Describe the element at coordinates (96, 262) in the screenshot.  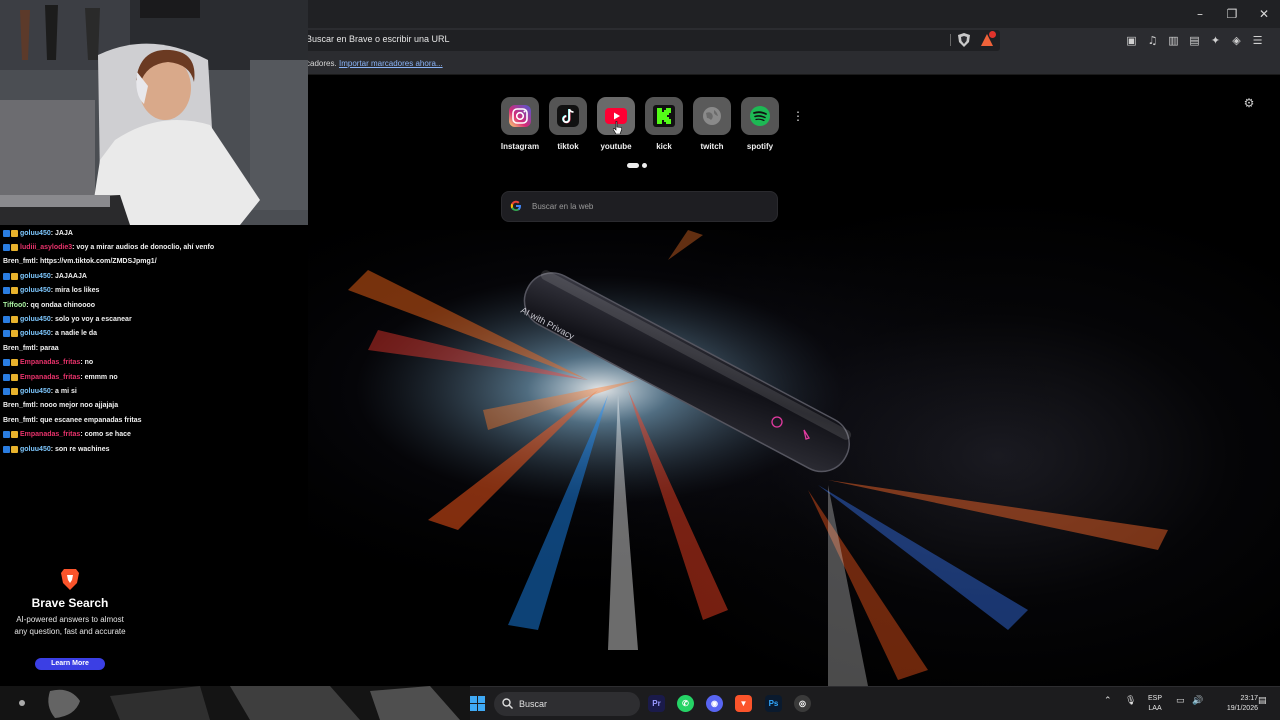
I see `chat-text: : https://vm.tiktok.com/ZMDSJpmg1/` at that location.